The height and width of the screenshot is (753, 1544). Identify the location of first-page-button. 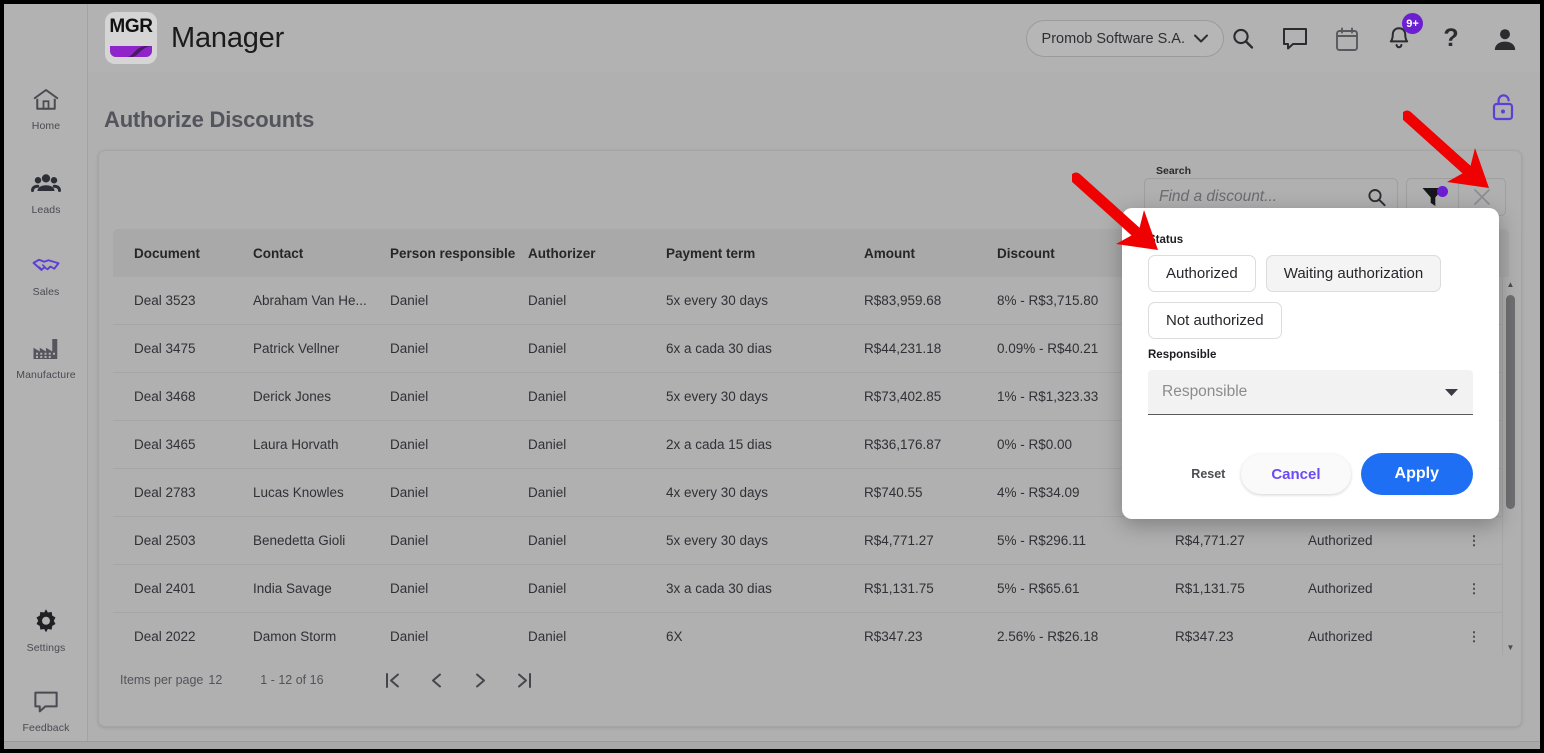
(393, 680).